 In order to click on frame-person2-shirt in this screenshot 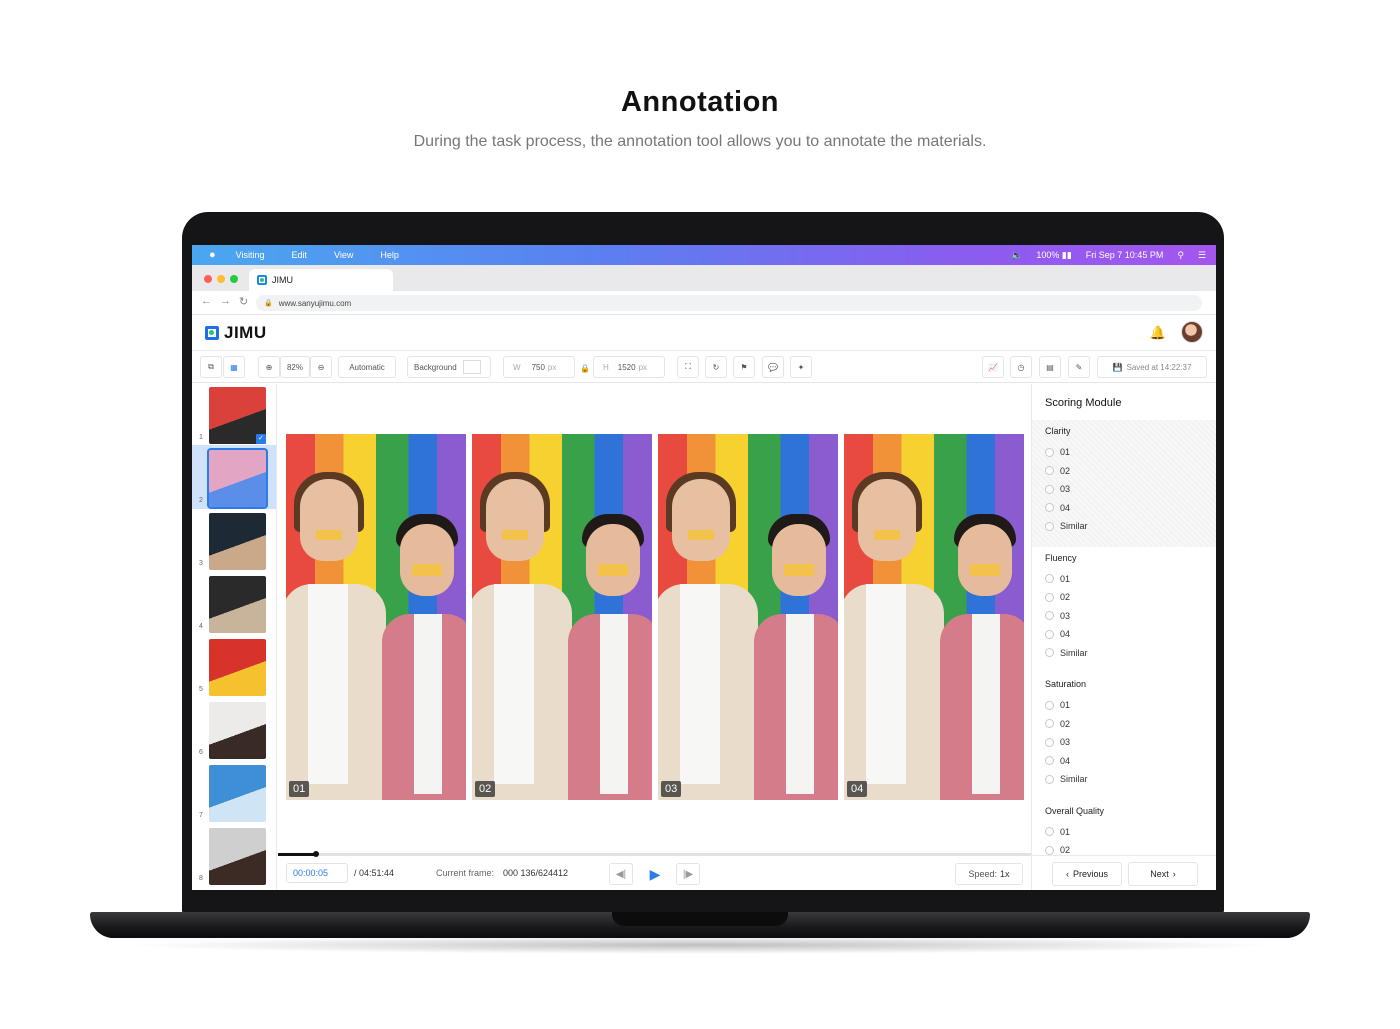, I will do `click(614, 704)`.